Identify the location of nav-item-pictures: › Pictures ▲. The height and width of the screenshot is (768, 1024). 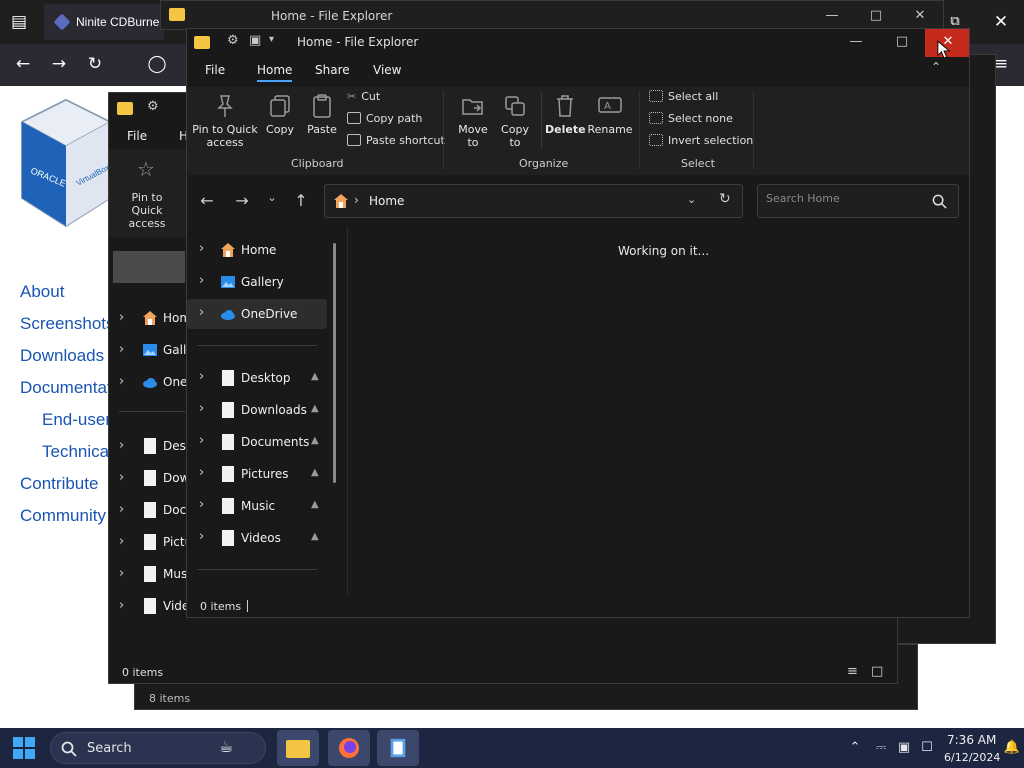
(257, 474).